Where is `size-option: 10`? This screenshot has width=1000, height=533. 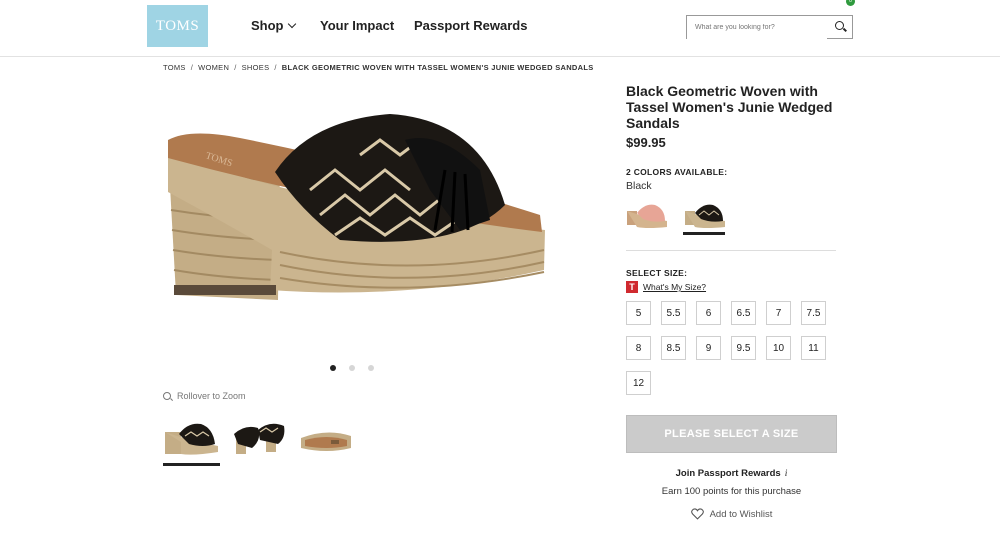
size-option: 10 is located at coordinates (778, 348).